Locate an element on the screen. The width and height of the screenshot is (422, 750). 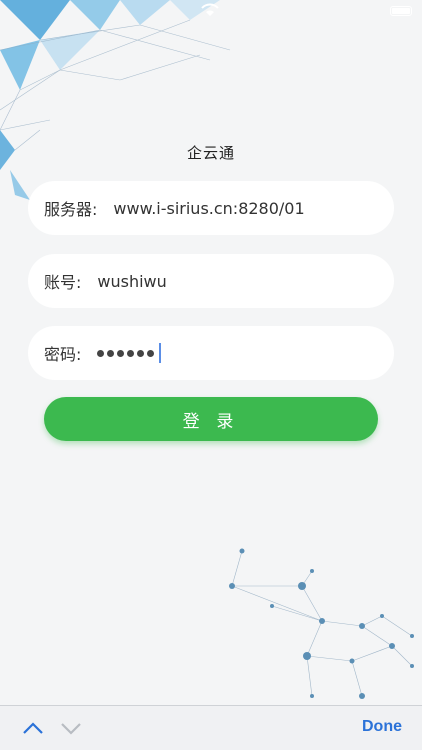
app-title: 企云通 is located at coordinates (210, 153).